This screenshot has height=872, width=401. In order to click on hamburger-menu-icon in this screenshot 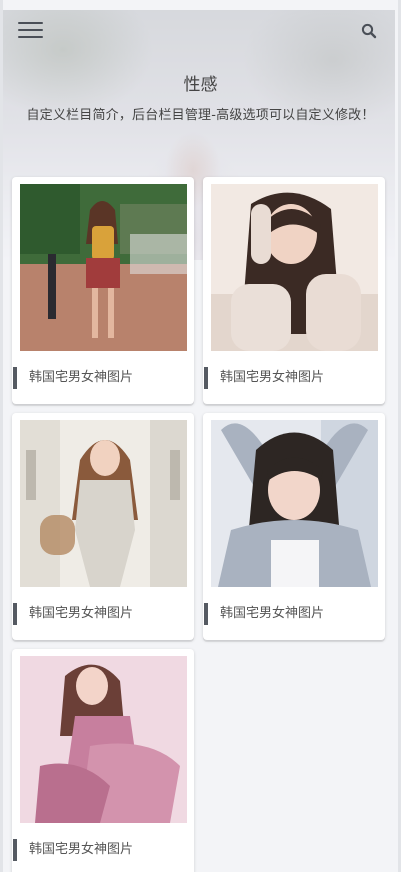, I will do `click(30, 31)`.